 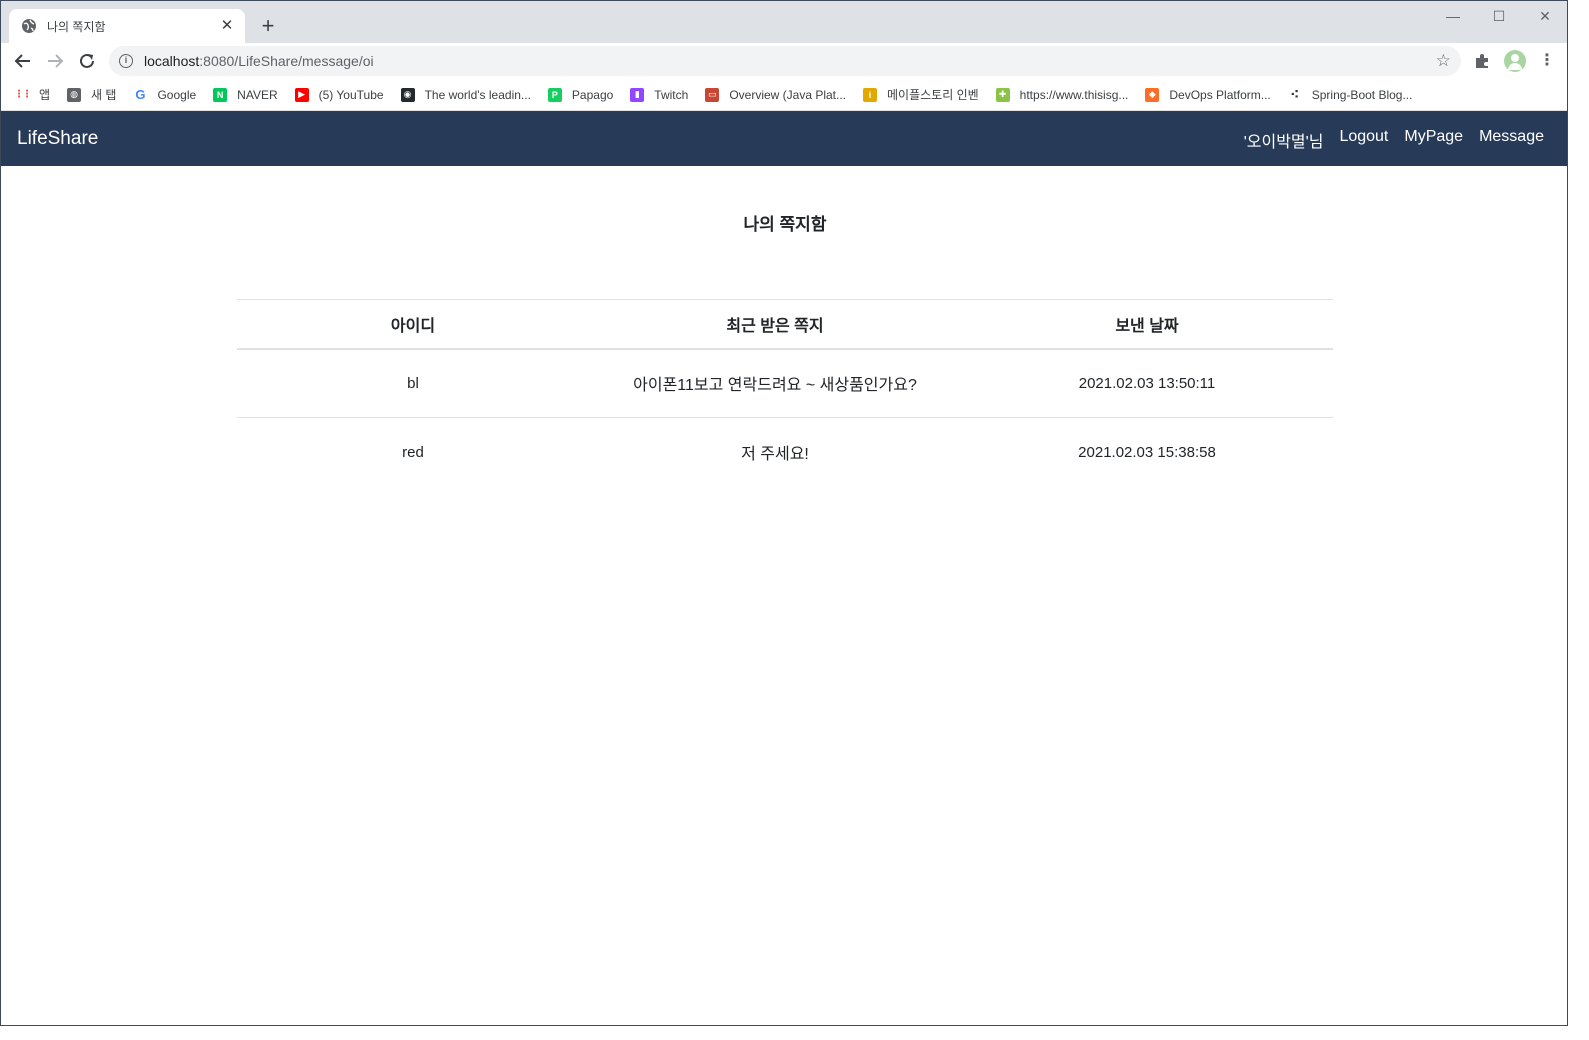 I want to click on column-header-date: 보낸 날짜, so click(x=1147, y=324).